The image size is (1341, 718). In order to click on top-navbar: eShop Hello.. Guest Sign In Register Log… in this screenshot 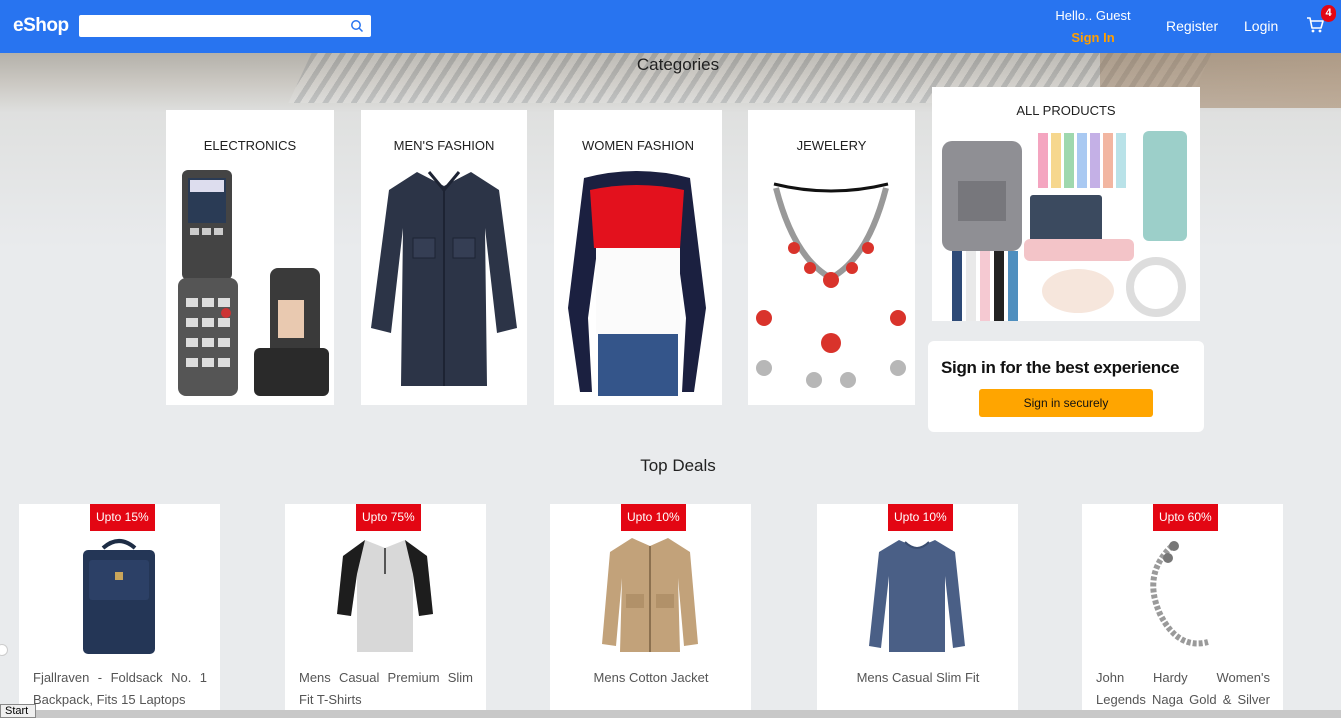, I will do `click(670, 26)`.